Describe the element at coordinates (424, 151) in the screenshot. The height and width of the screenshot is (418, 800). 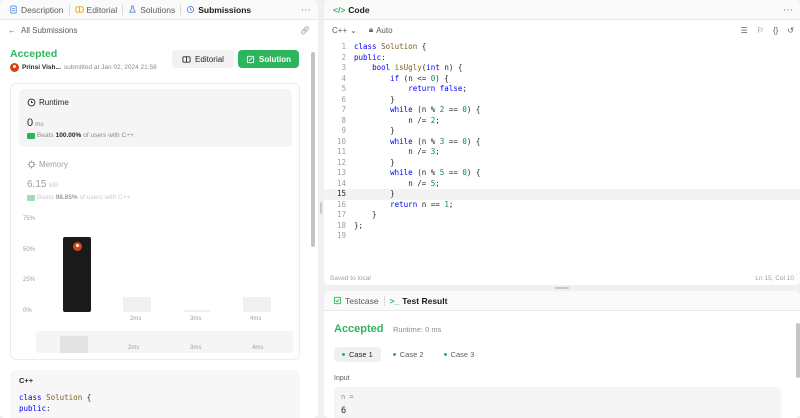
I see `code-line-text: n /= 3;` at that location.